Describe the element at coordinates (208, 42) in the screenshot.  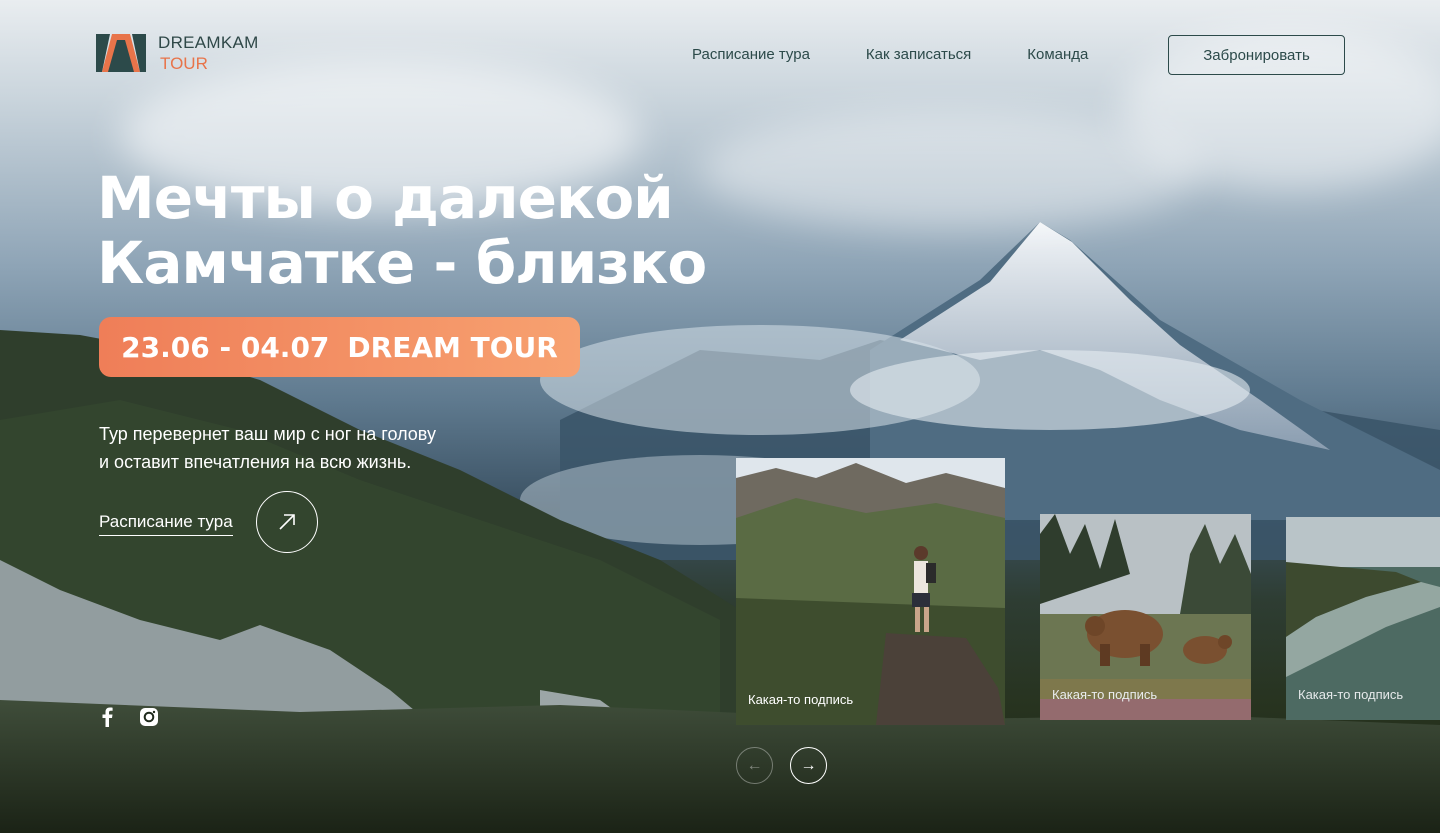
I see `logo-title: DREAMKAM` at that location.